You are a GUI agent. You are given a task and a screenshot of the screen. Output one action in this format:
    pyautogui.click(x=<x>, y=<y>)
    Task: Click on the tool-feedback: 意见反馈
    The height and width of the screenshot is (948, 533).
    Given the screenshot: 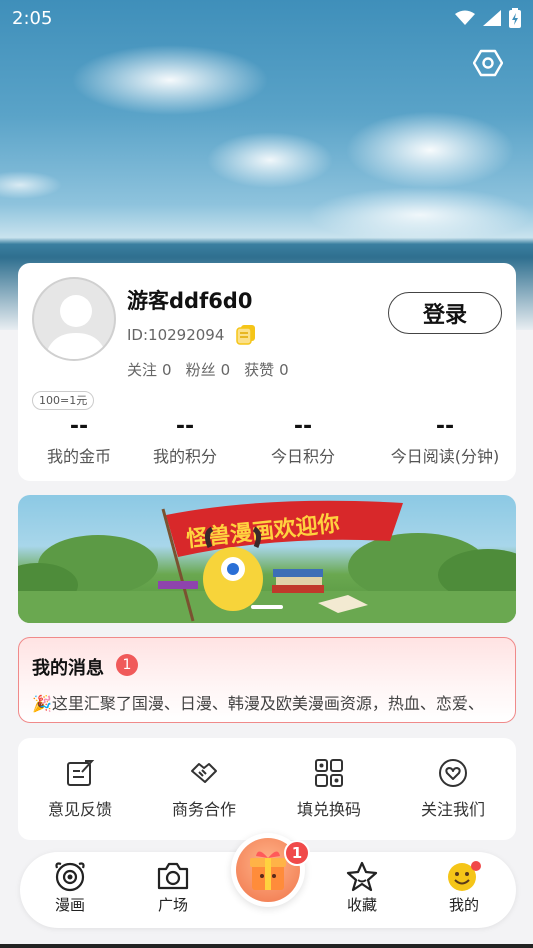 What is the action you would take?
    pyautogui.click(x=80, y=789)
    